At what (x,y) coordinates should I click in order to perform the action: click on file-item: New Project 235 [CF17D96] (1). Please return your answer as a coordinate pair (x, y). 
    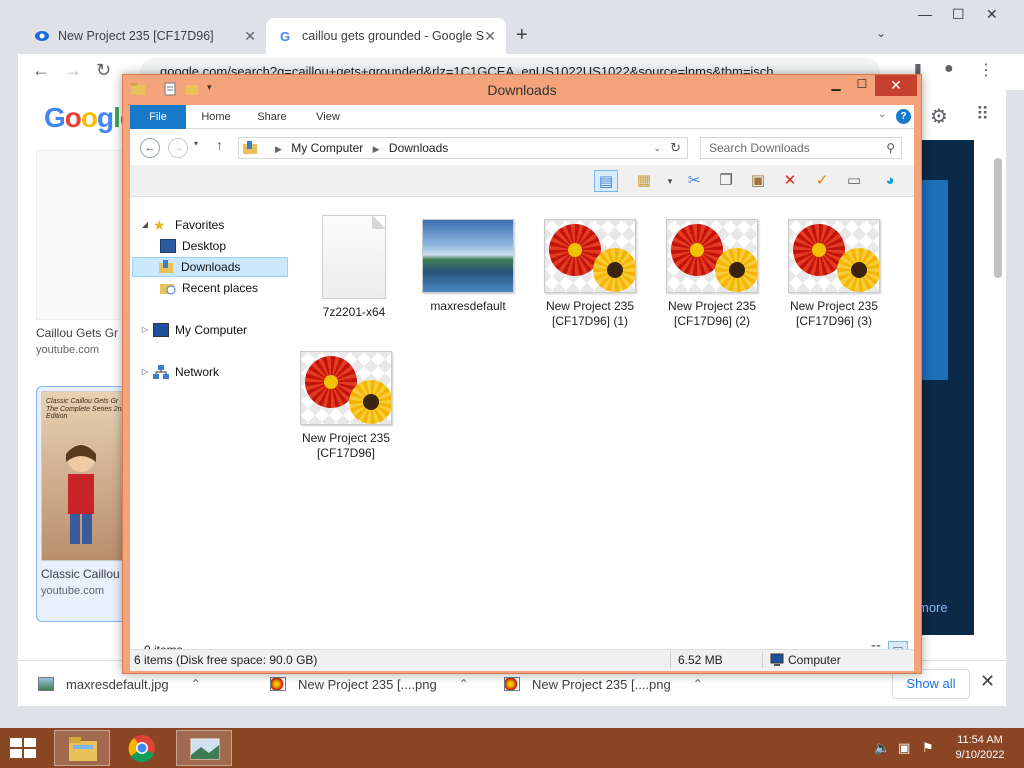
    Looking at the image, I should click on (590, 274).